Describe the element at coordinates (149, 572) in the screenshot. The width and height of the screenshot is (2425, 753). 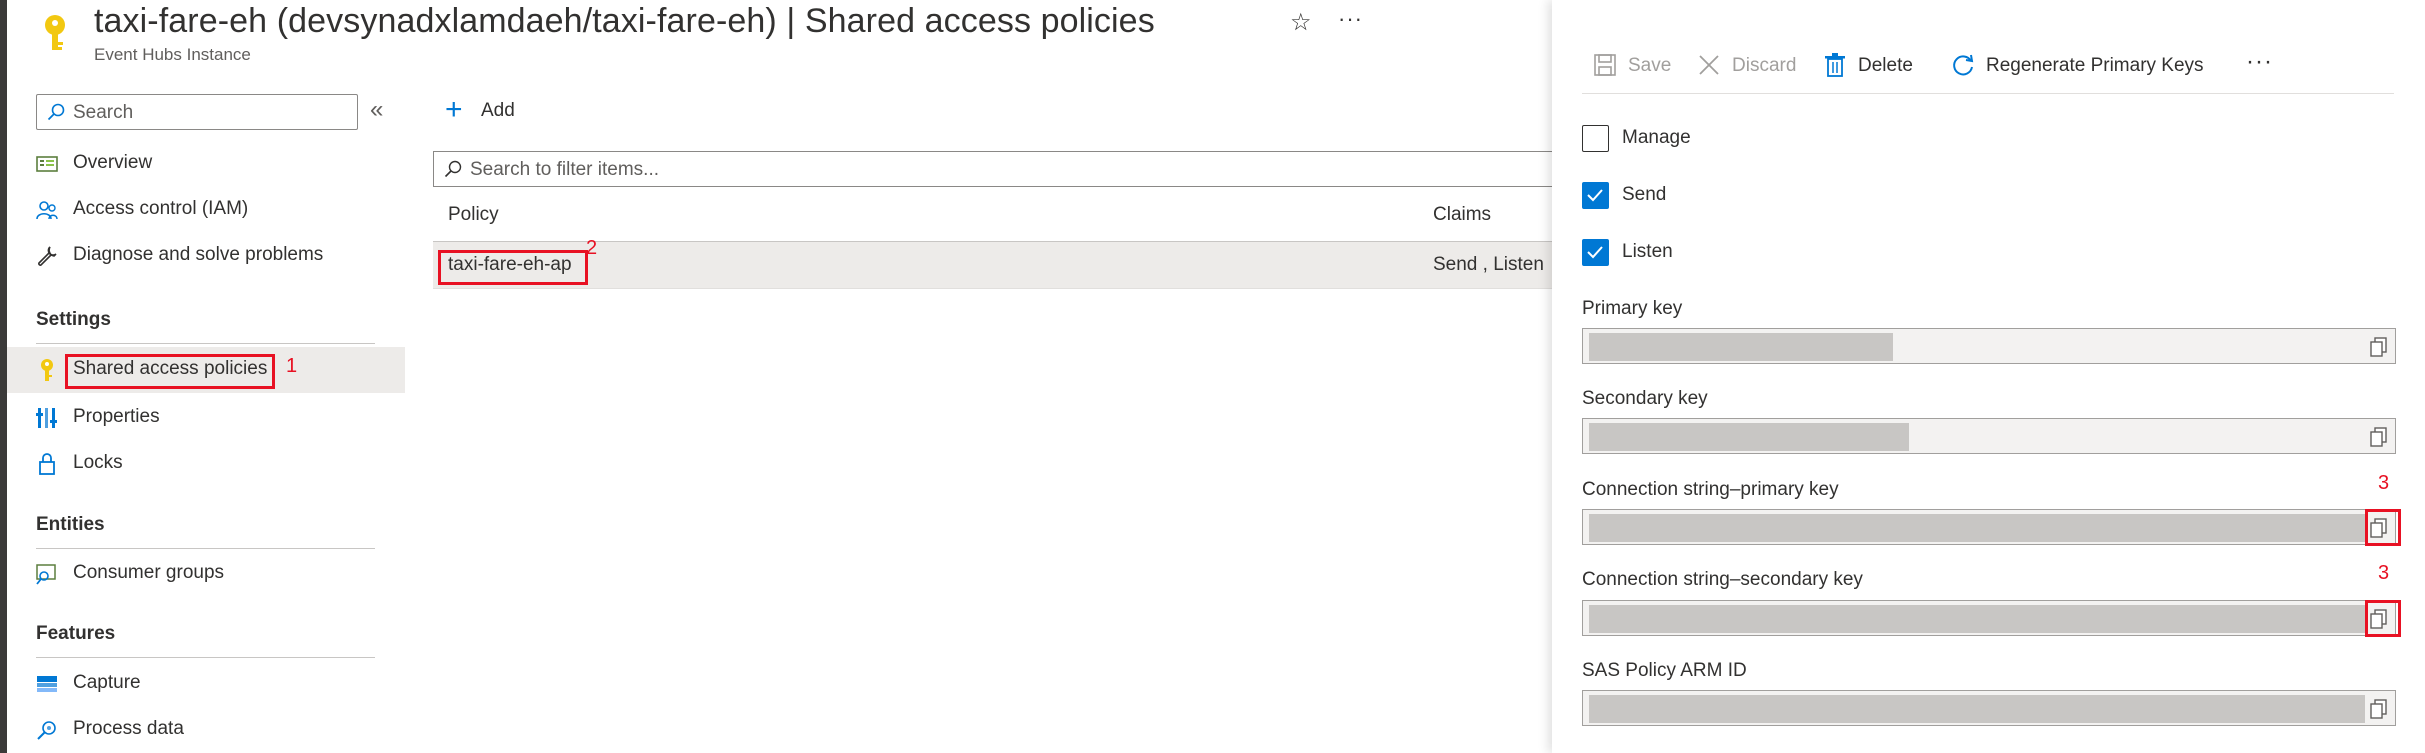
I see `sidebar-item-label: Consumer groups` at that location.